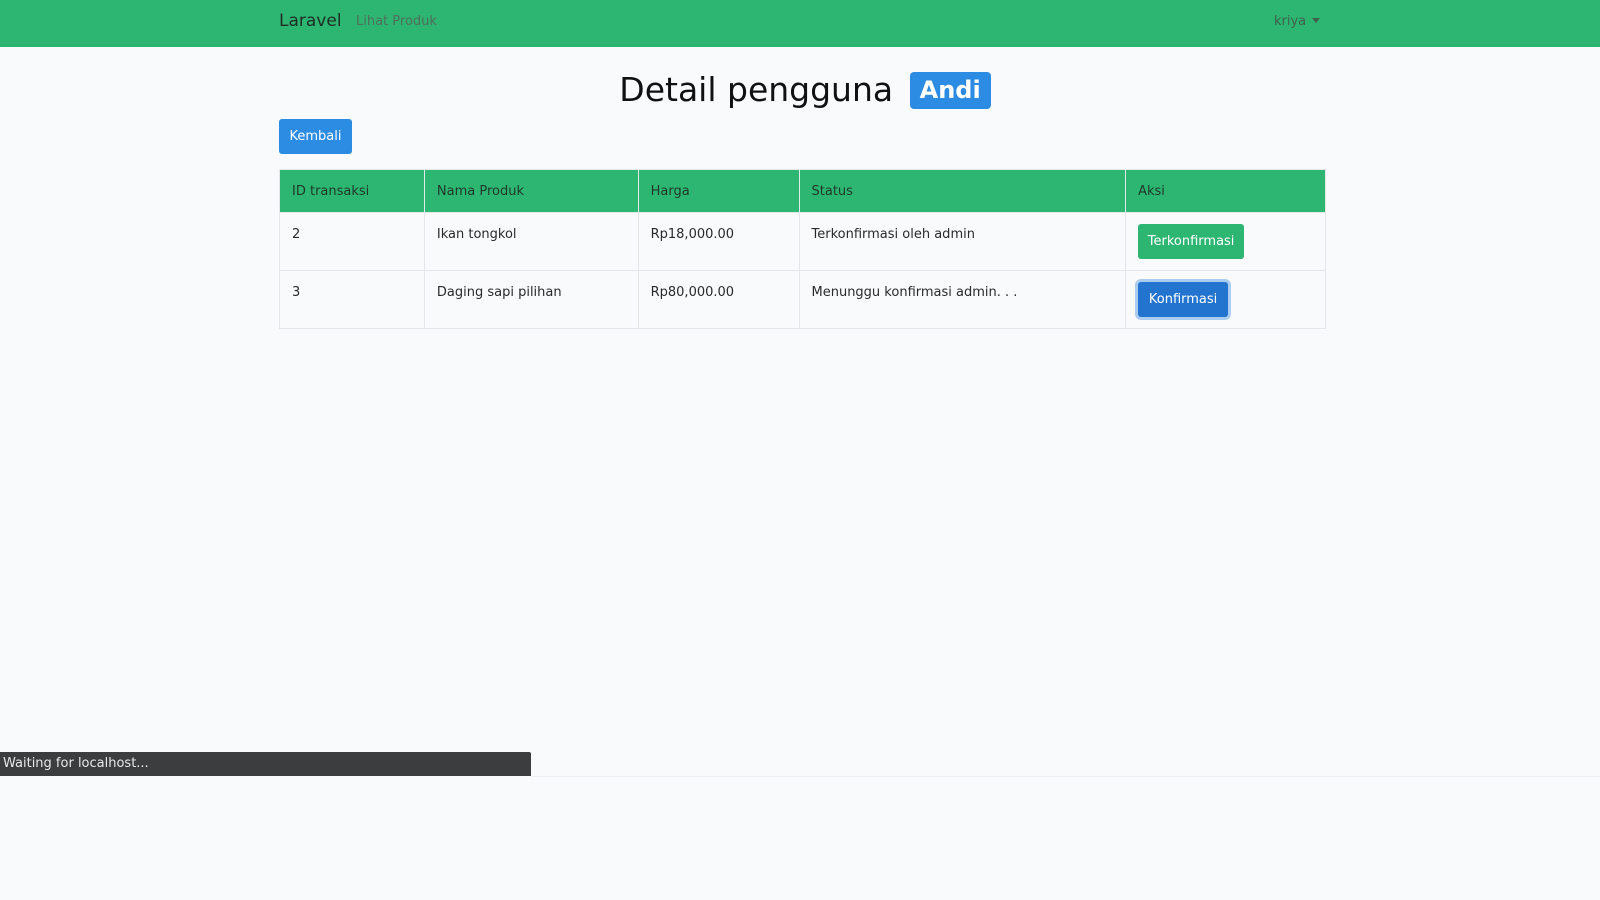 Image resolution: width=1600 pixels, height=900 pixels. What do you see at coordinates (1316, 20) in the screenshot?
I see `caret-down-icon` at bounding box center [1316, 20].